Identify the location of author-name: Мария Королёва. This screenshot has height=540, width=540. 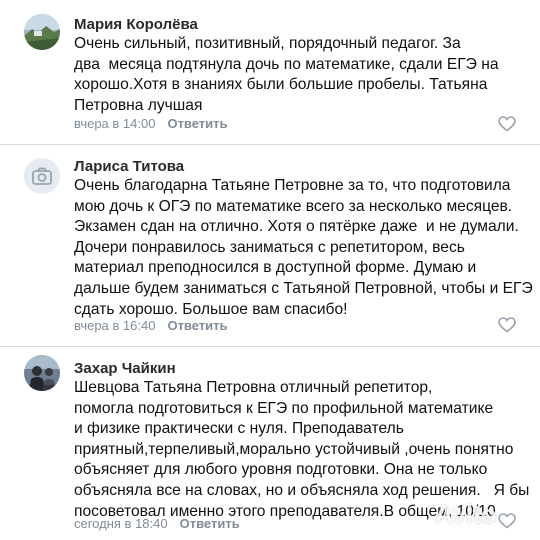
(136, 24).